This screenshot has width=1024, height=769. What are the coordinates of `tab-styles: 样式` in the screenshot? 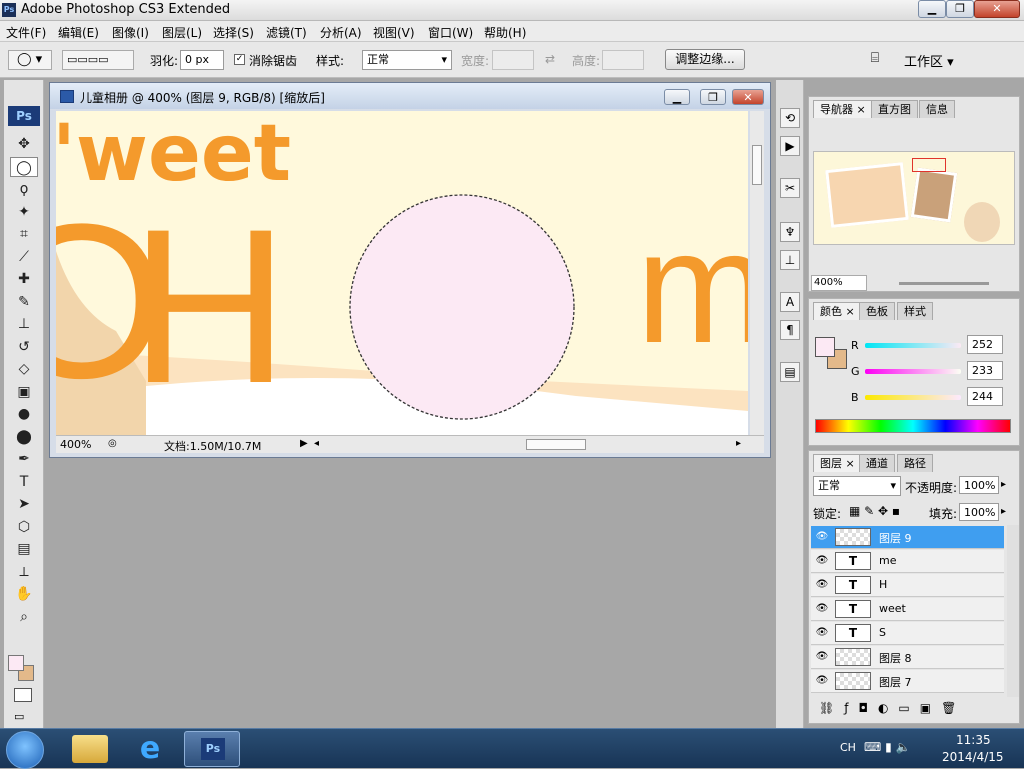 It's located at (915, 311).